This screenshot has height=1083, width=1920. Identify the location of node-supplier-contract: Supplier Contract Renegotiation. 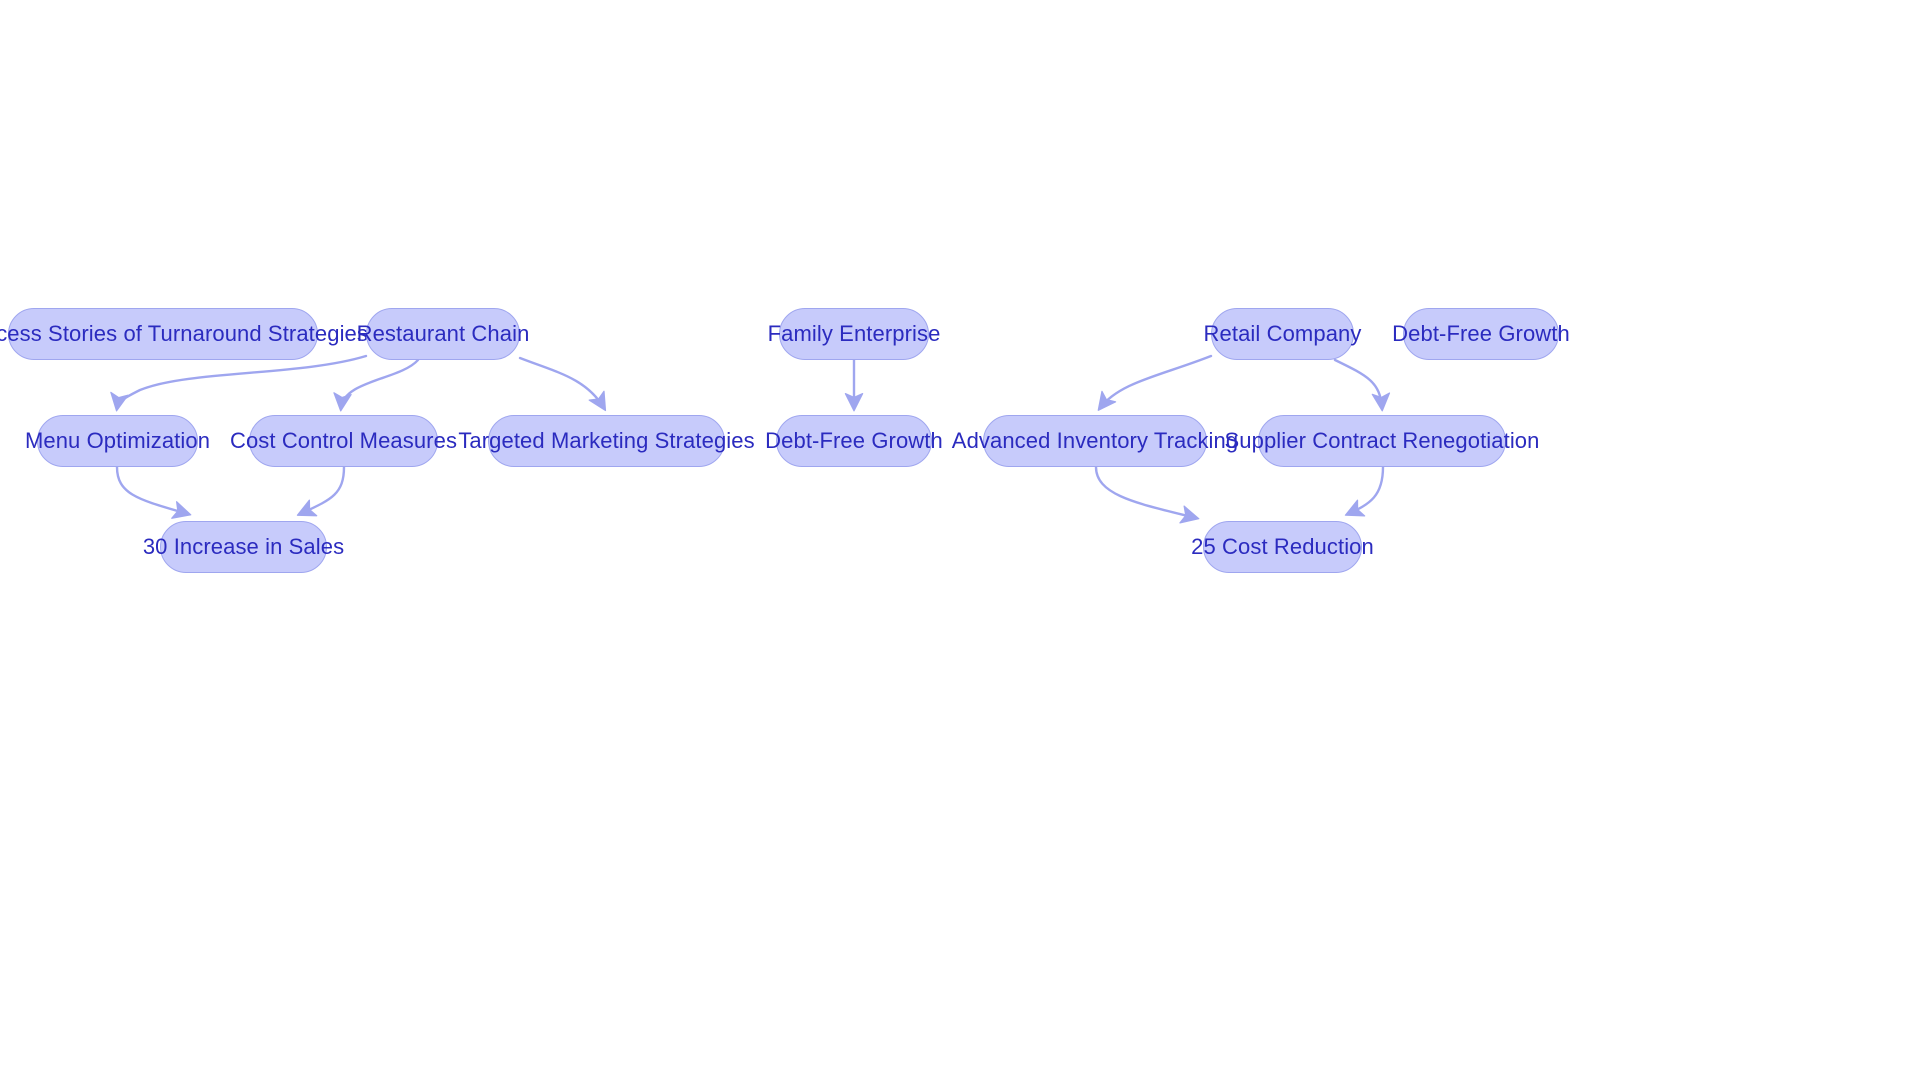
(1382, 441).